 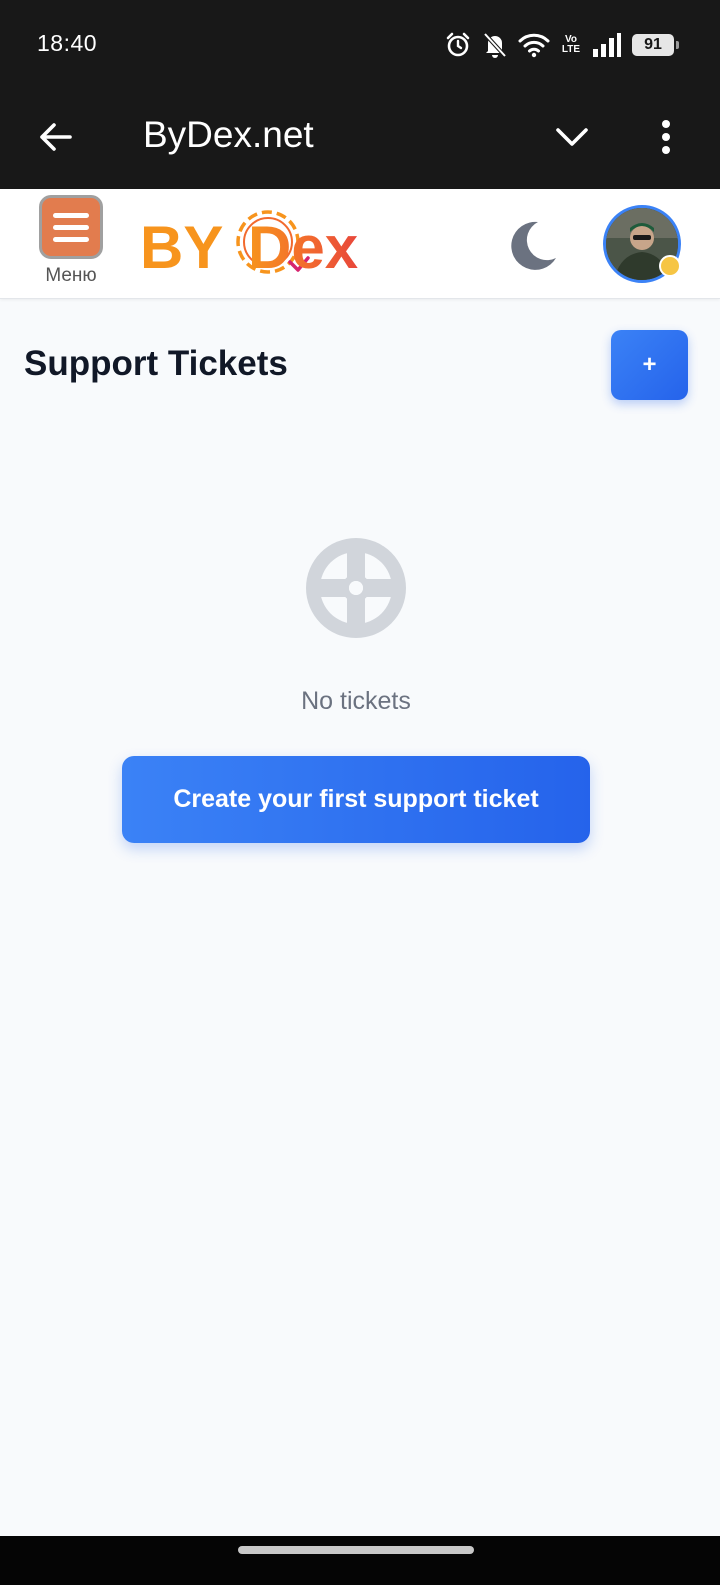 I want to click on app-bar: ByDex.net, so click(x=360, y=139).